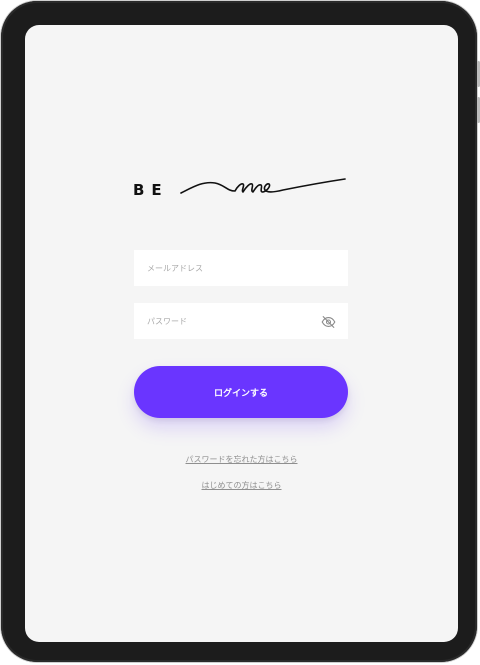 This screenshot has width=480, height=665. I want to click on brand-logo: BE, so click(241, 190).